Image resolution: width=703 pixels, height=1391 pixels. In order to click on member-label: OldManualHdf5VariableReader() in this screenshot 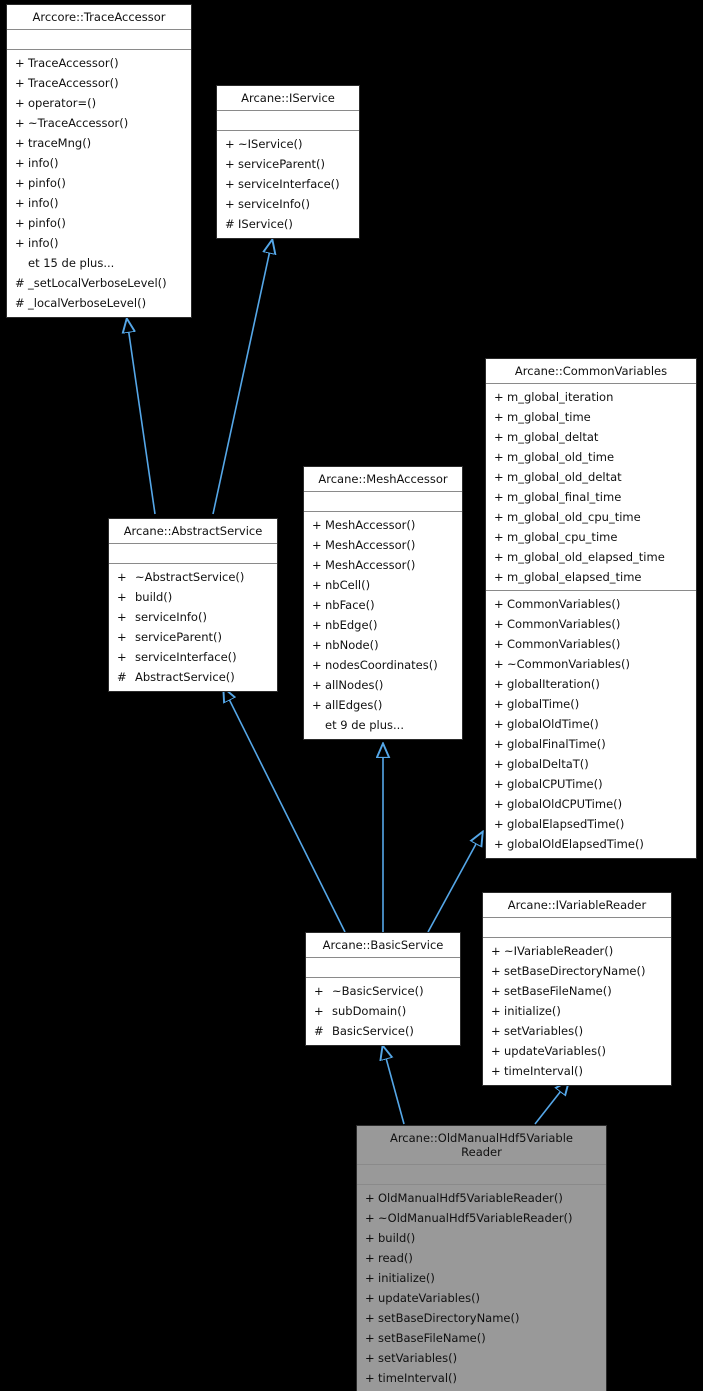, I will do `click(470, 1198)`.